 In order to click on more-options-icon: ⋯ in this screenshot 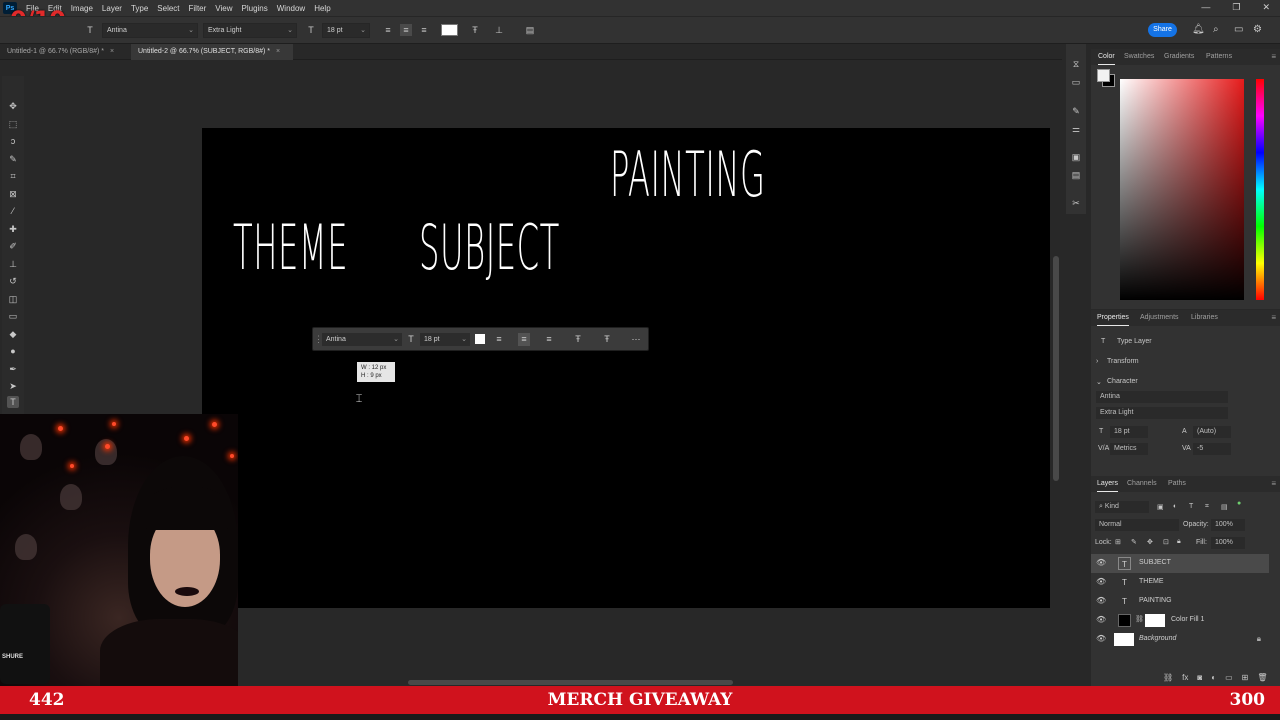, I will do `click(636, 339)`.